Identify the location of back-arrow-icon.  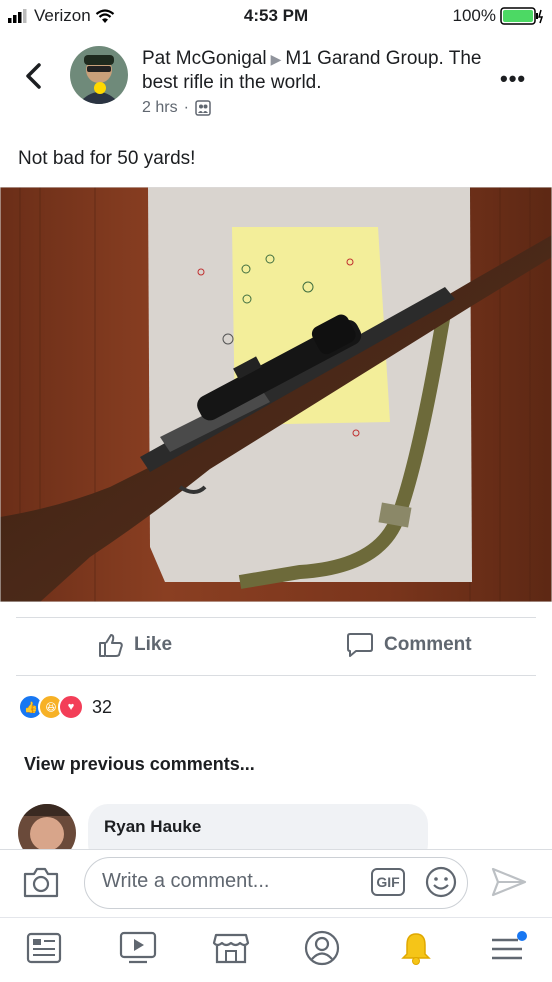
(34, 76).